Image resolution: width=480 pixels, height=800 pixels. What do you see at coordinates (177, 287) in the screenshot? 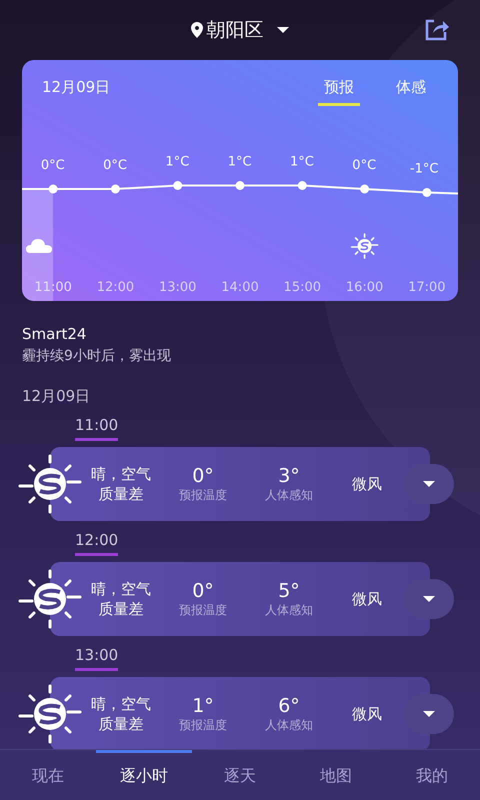
I see `hour-label: 13:00` at bounding box center [177, 287].